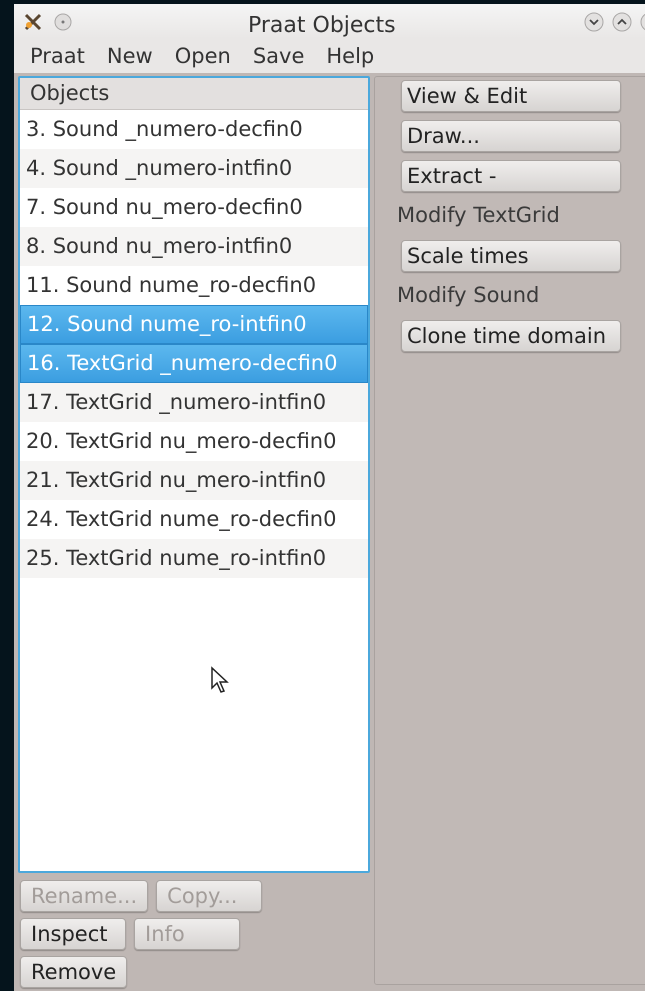 This screenshot has width=645, height=991. What do you see at coordinates (278, 56) in the screenshot?
I see `menu-item: Save` at bounding box center [278, 56].